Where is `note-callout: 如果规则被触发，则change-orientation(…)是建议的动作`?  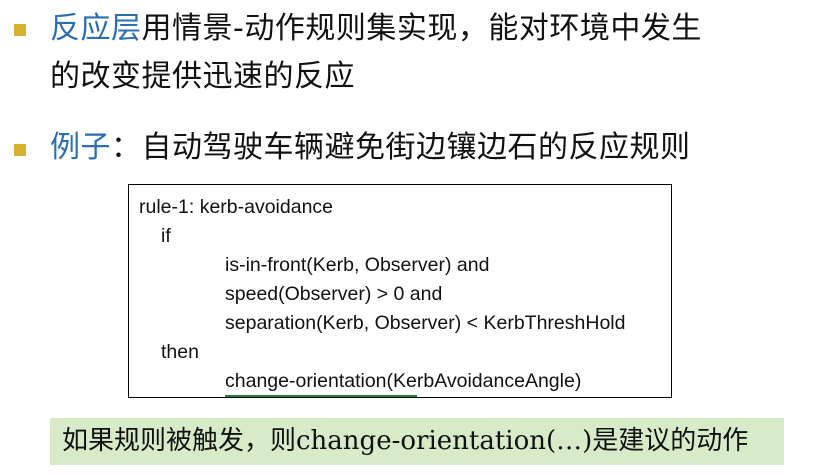 note-callout: 如果规则被触发，则change-orientation(…)是建议的动作 is located at coordinates (417, 441).